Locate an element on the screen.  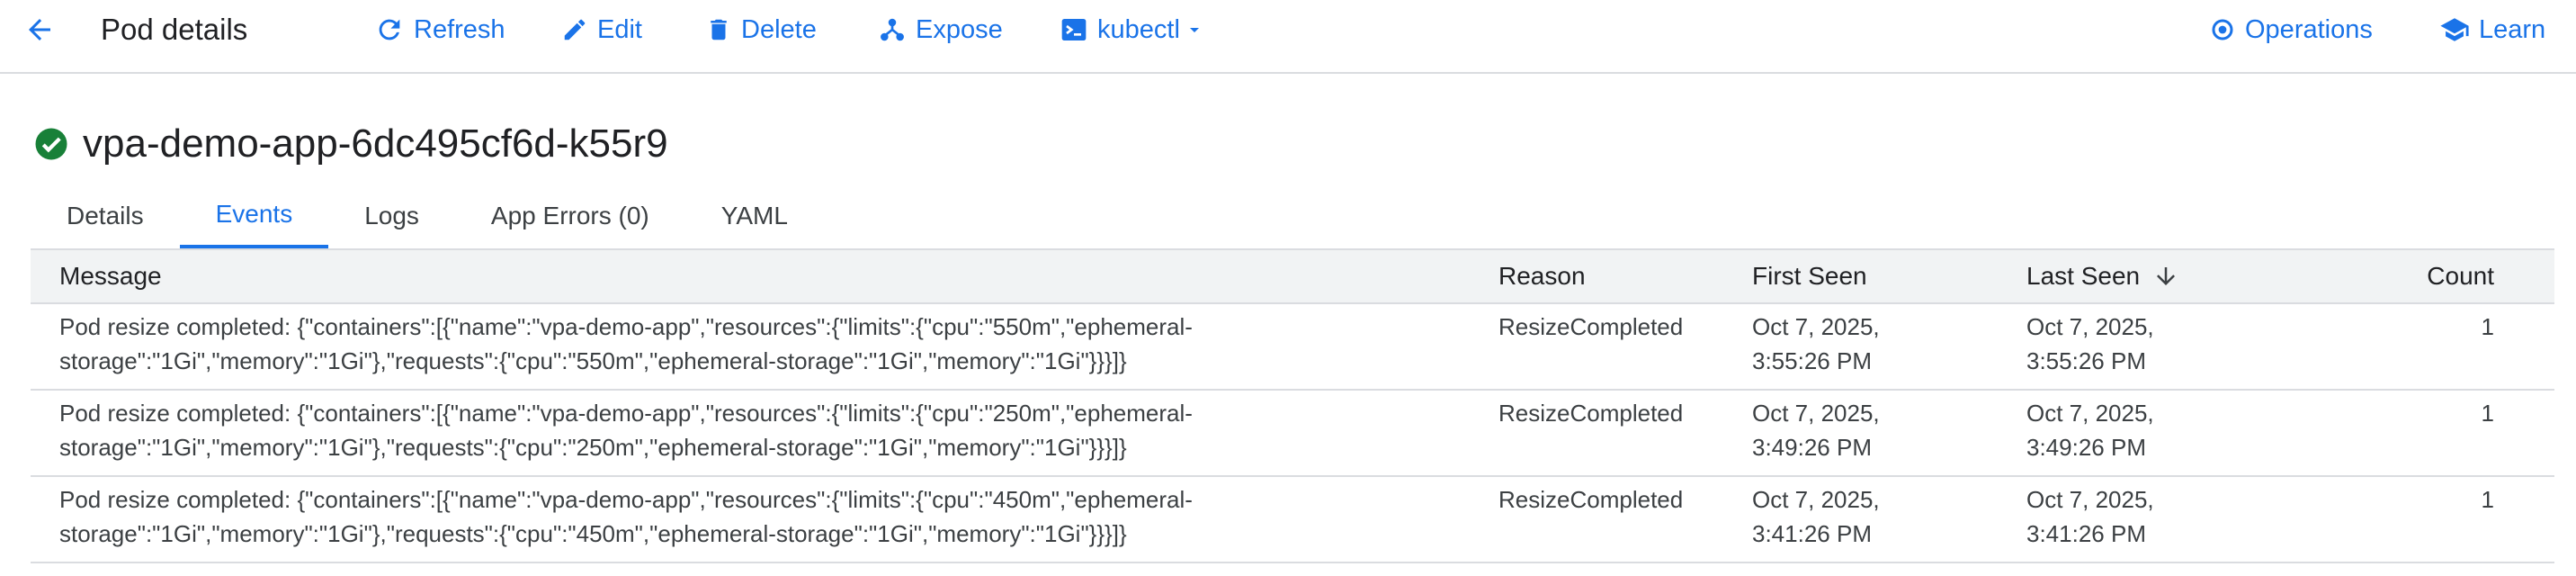
page-title: Pod details is located at coordinates (174, 29).